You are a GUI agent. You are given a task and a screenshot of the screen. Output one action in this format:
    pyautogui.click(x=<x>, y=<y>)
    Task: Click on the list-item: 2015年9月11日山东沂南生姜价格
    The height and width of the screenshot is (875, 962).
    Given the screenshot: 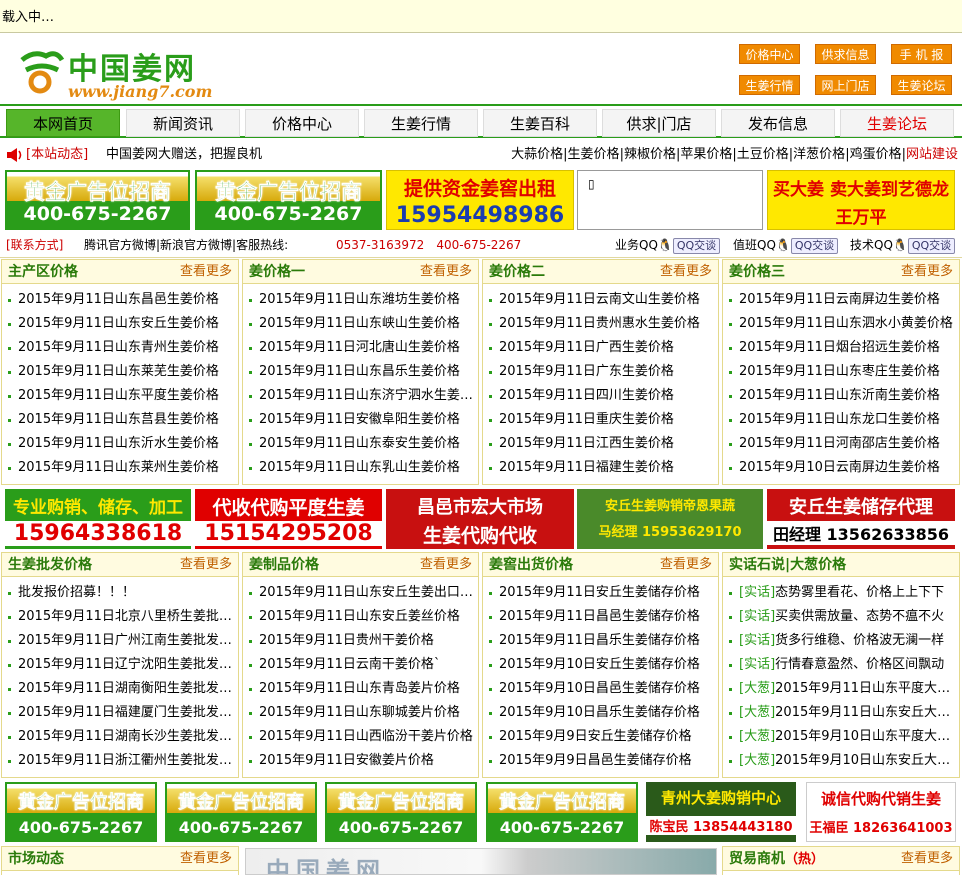 What is the action you would take?
    pyautogui.click(x=844, y=396)
    